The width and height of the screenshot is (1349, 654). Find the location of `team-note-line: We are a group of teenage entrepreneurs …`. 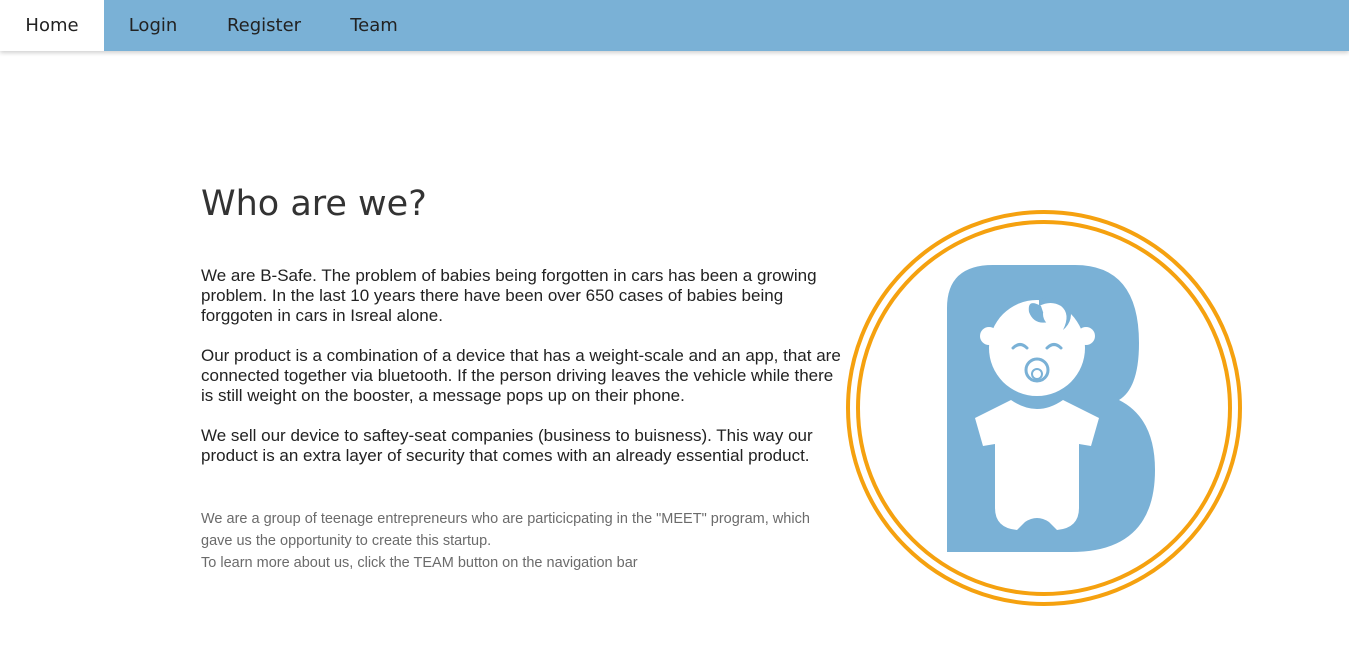

team-note-line: We are a group of teenage entrepreneurs … is located at coordinates (505, 530).